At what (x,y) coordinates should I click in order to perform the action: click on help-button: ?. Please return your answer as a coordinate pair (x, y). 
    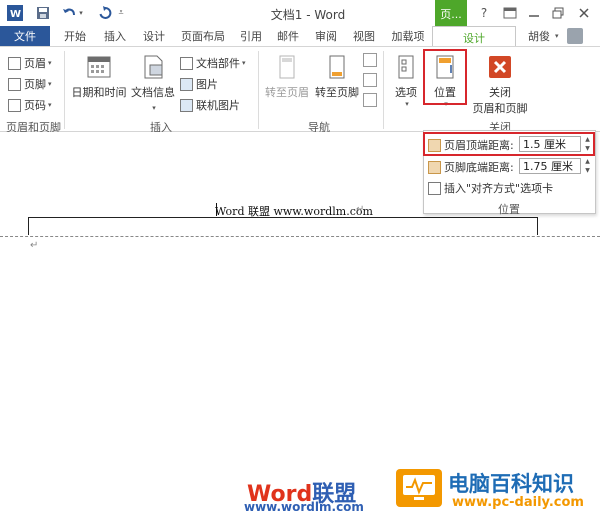
    Looking at the image, I should click on (484, 13).